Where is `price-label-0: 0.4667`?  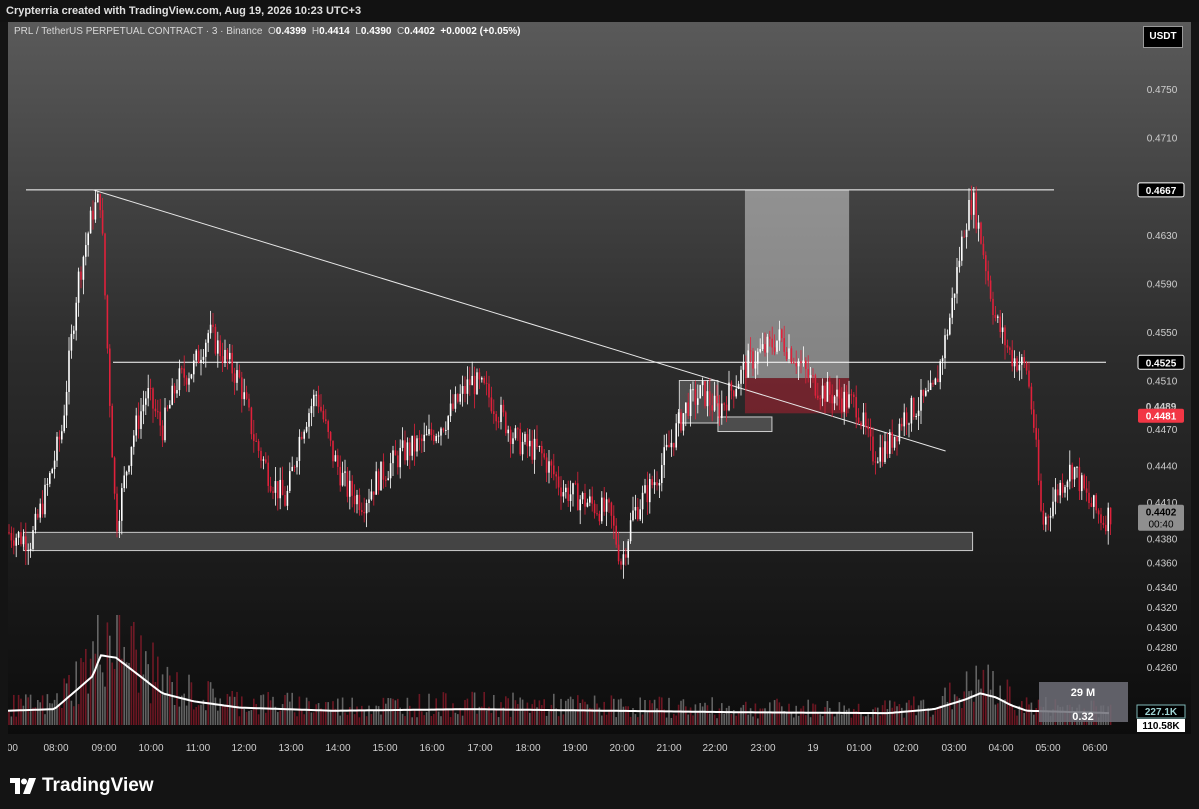 price-label-0: 0.4667 is located at coordinates (1161, 191).